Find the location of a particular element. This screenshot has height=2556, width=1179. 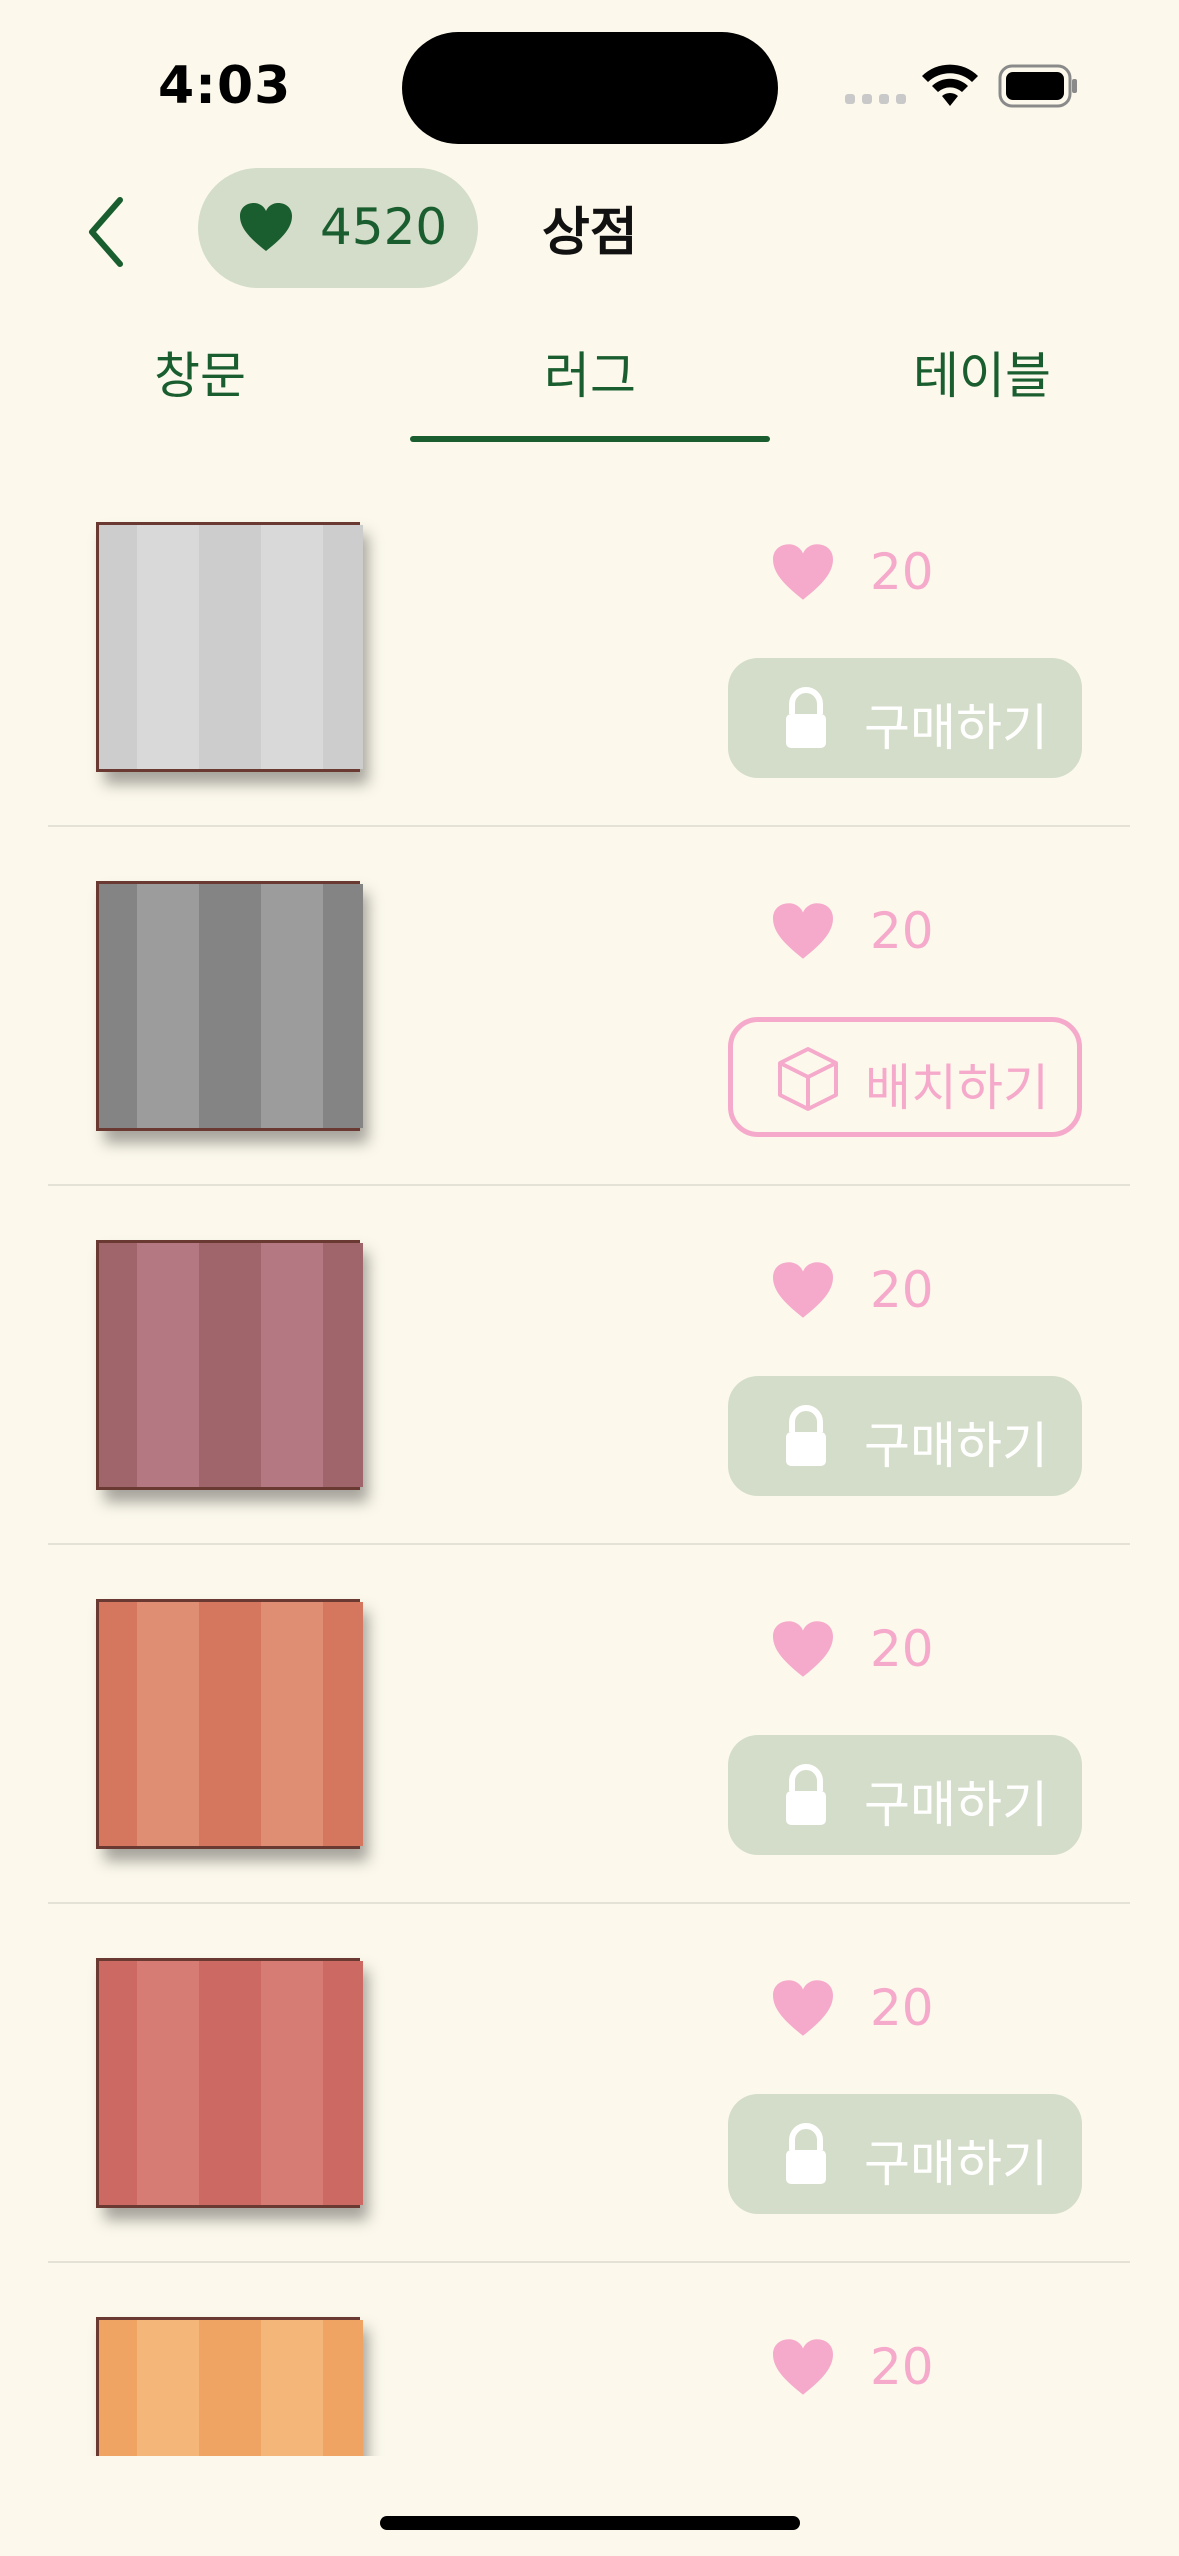

tab-rug: 러그 is located at coordinates (590, 372).